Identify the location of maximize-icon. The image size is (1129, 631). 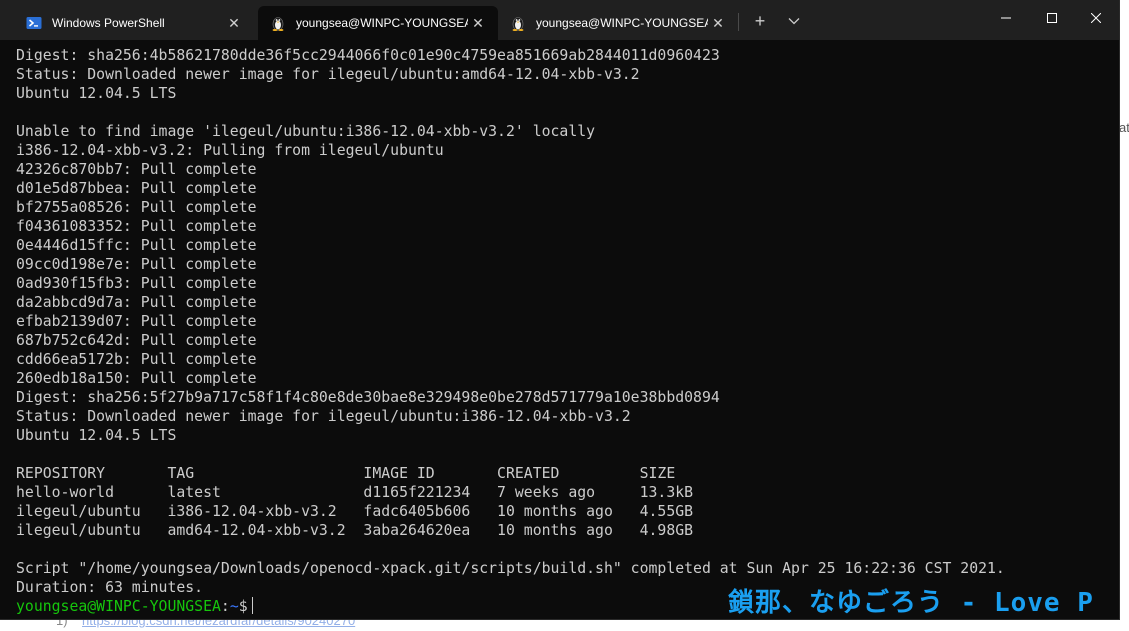
(1052, 19).